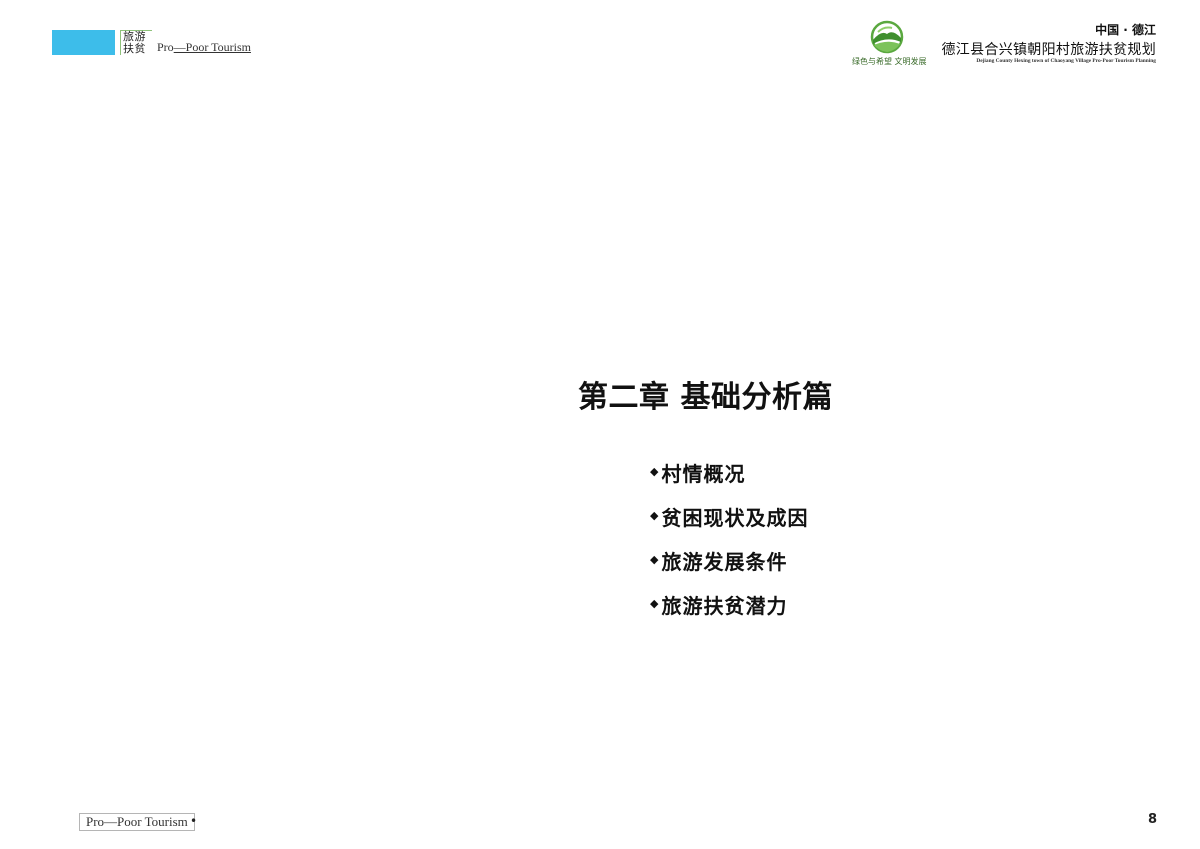 The width and height of the screenshot is (1200, 849). I want to click on footer-brand: Pro—Poor Tourism, so click(137, 822).